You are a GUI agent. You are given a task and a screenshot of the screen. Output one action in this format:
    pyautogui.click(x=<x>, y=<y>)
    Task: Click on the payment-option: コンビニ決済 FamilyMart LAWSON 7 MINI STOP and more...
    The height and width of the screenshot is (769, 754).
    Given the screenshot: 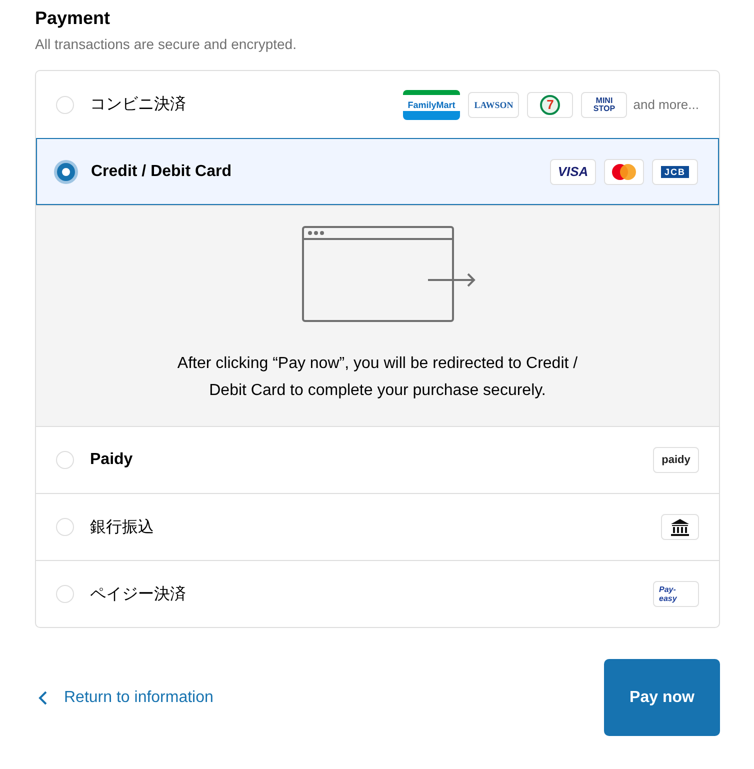 What is the action you would take?
    pyautogui.click(x=377, y=104)
    